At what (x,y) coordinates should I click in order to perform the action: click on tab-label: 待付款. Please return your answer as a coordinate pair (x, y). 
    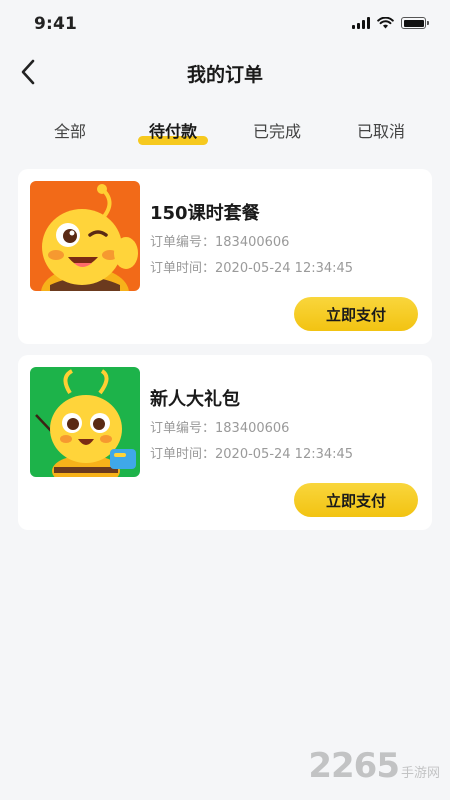
    Looking at the image, I should click on (172, 131).